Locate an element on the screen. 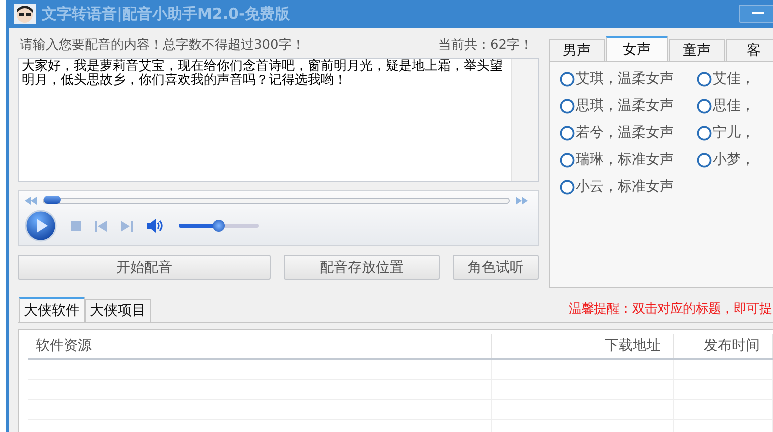 The image size is (773, 432). voice-tab: 男声 is located at coordinates (577, 50).